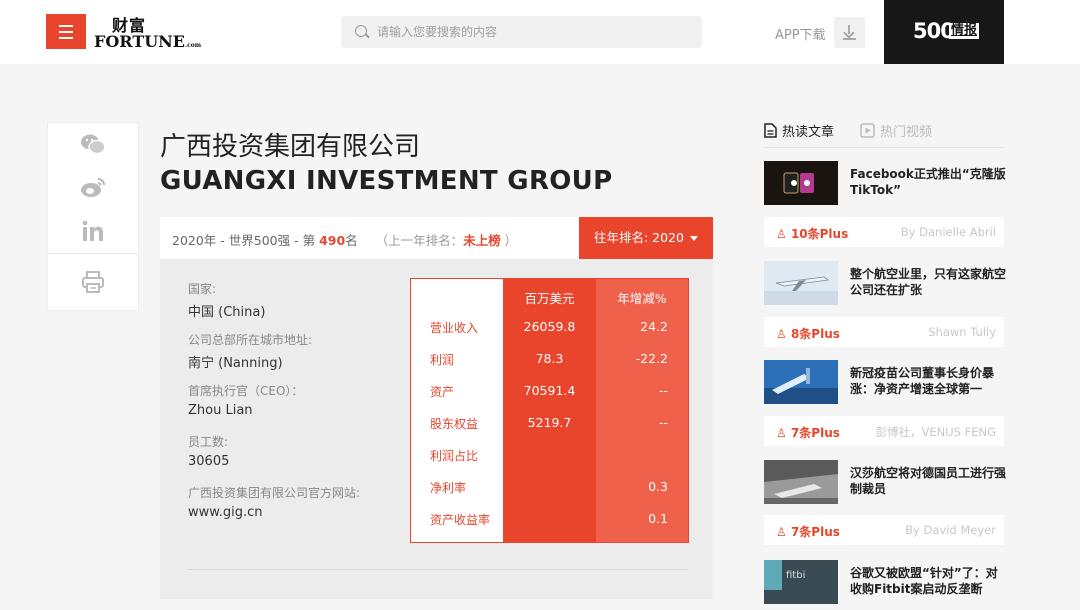 Image resolution: width=1080 pixels, height=610 pixels. What do you see at coordinates (884, 530) in the screenshot?
I see `article-meta: ♙ 7条Plus By David Meyer` at bounding box center [884, 530].